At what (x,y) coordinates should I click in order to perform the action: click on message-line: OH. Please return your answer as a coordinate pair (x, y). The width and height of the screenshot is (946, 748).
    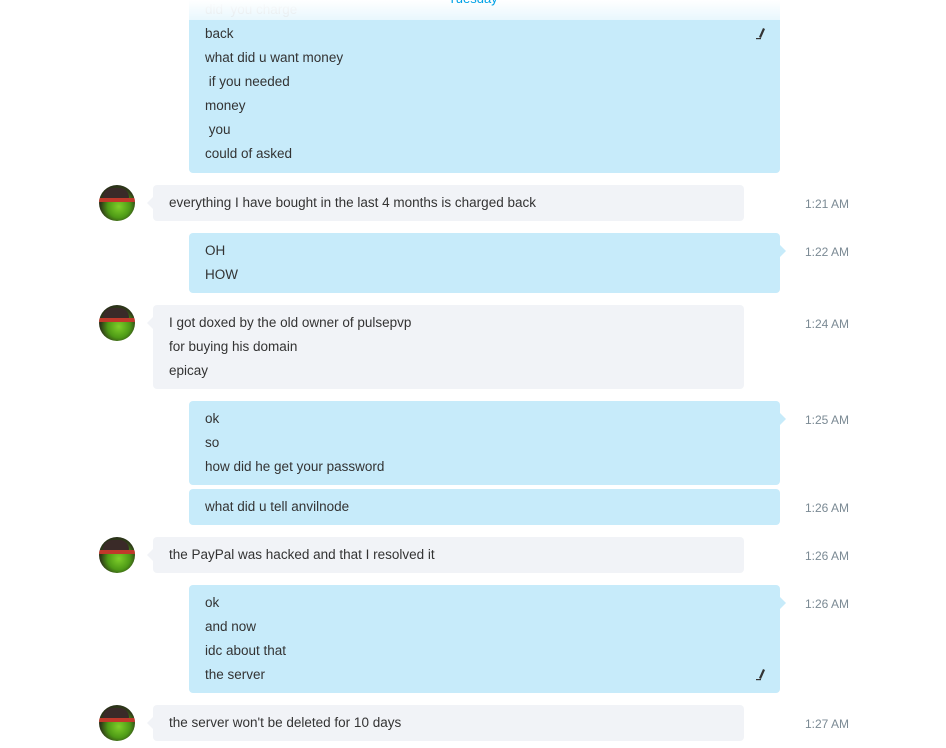
    Looking at the image, I should click on (215, 250).